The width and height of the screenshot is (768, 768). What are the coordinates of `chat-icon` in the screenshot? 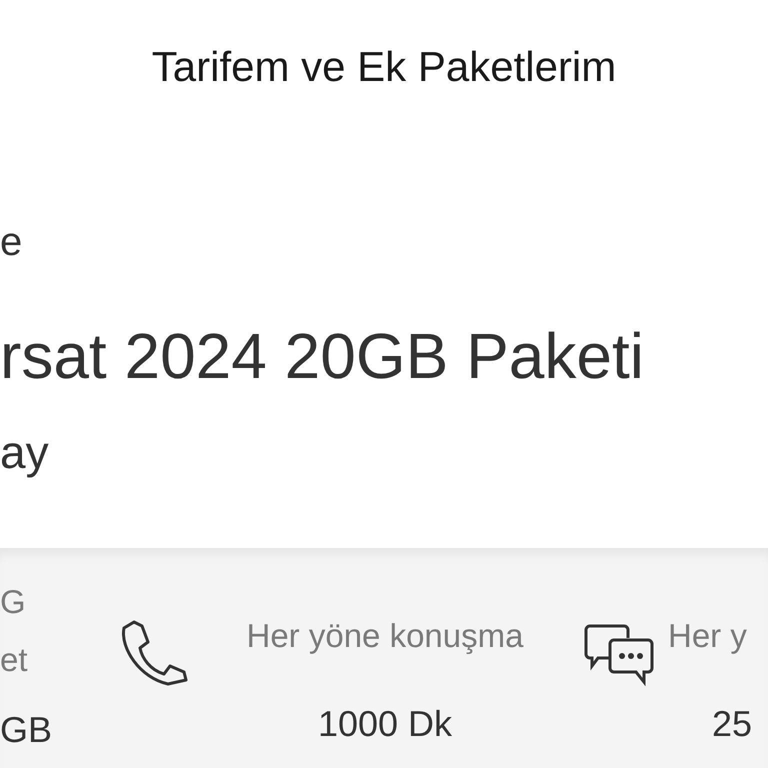 It's located at (619, 655).